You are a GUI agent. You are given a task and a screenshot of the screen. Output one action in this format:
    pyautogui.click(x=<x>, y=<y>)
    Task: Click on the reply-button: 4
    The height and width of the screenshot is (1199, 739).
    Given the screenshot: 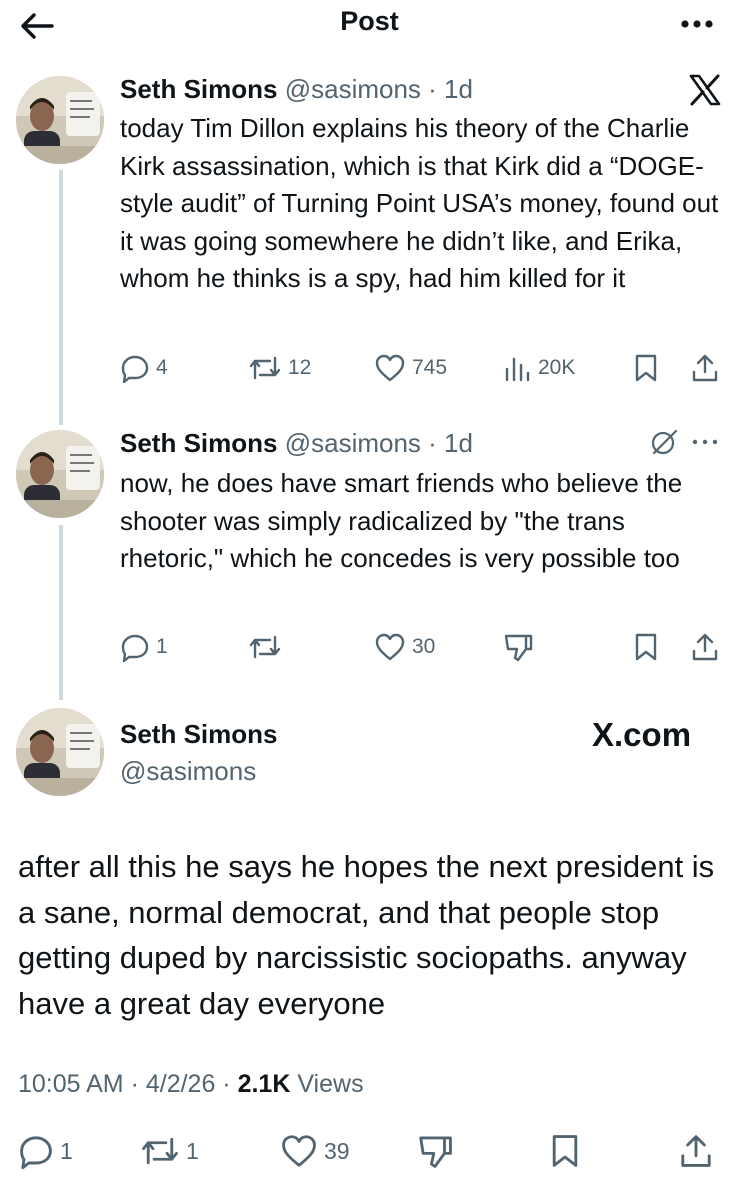 What is the action you would take?
    pyautogui.click(x=144, y=368)
    